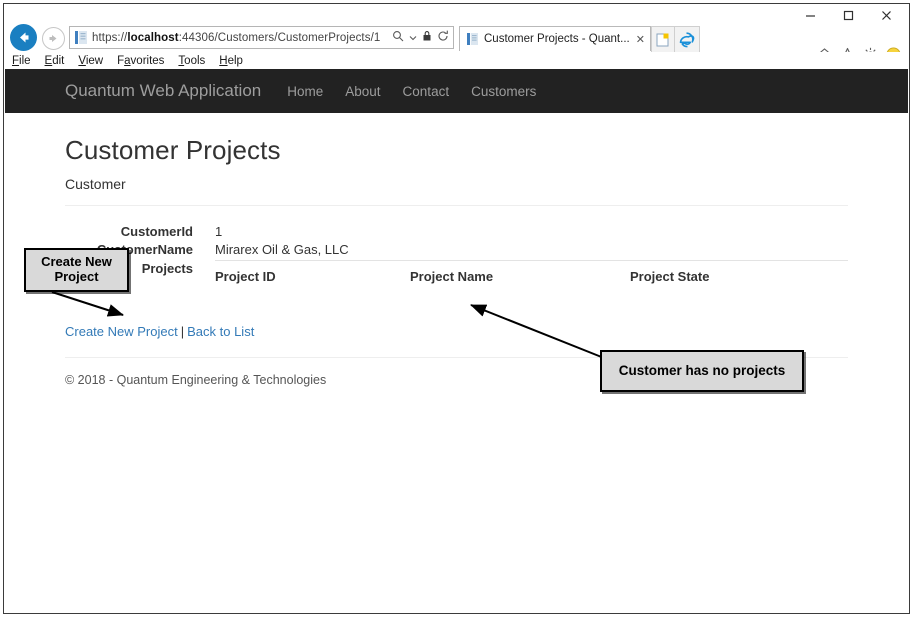 Image resolution: width=913 pixels, height=617 pixels. What do you see at coordinates (702, 371) in the screenshot?
I see `annotation-callout-customer-has-no-projects: Customer has no projects` at bounding box center [702, 371].